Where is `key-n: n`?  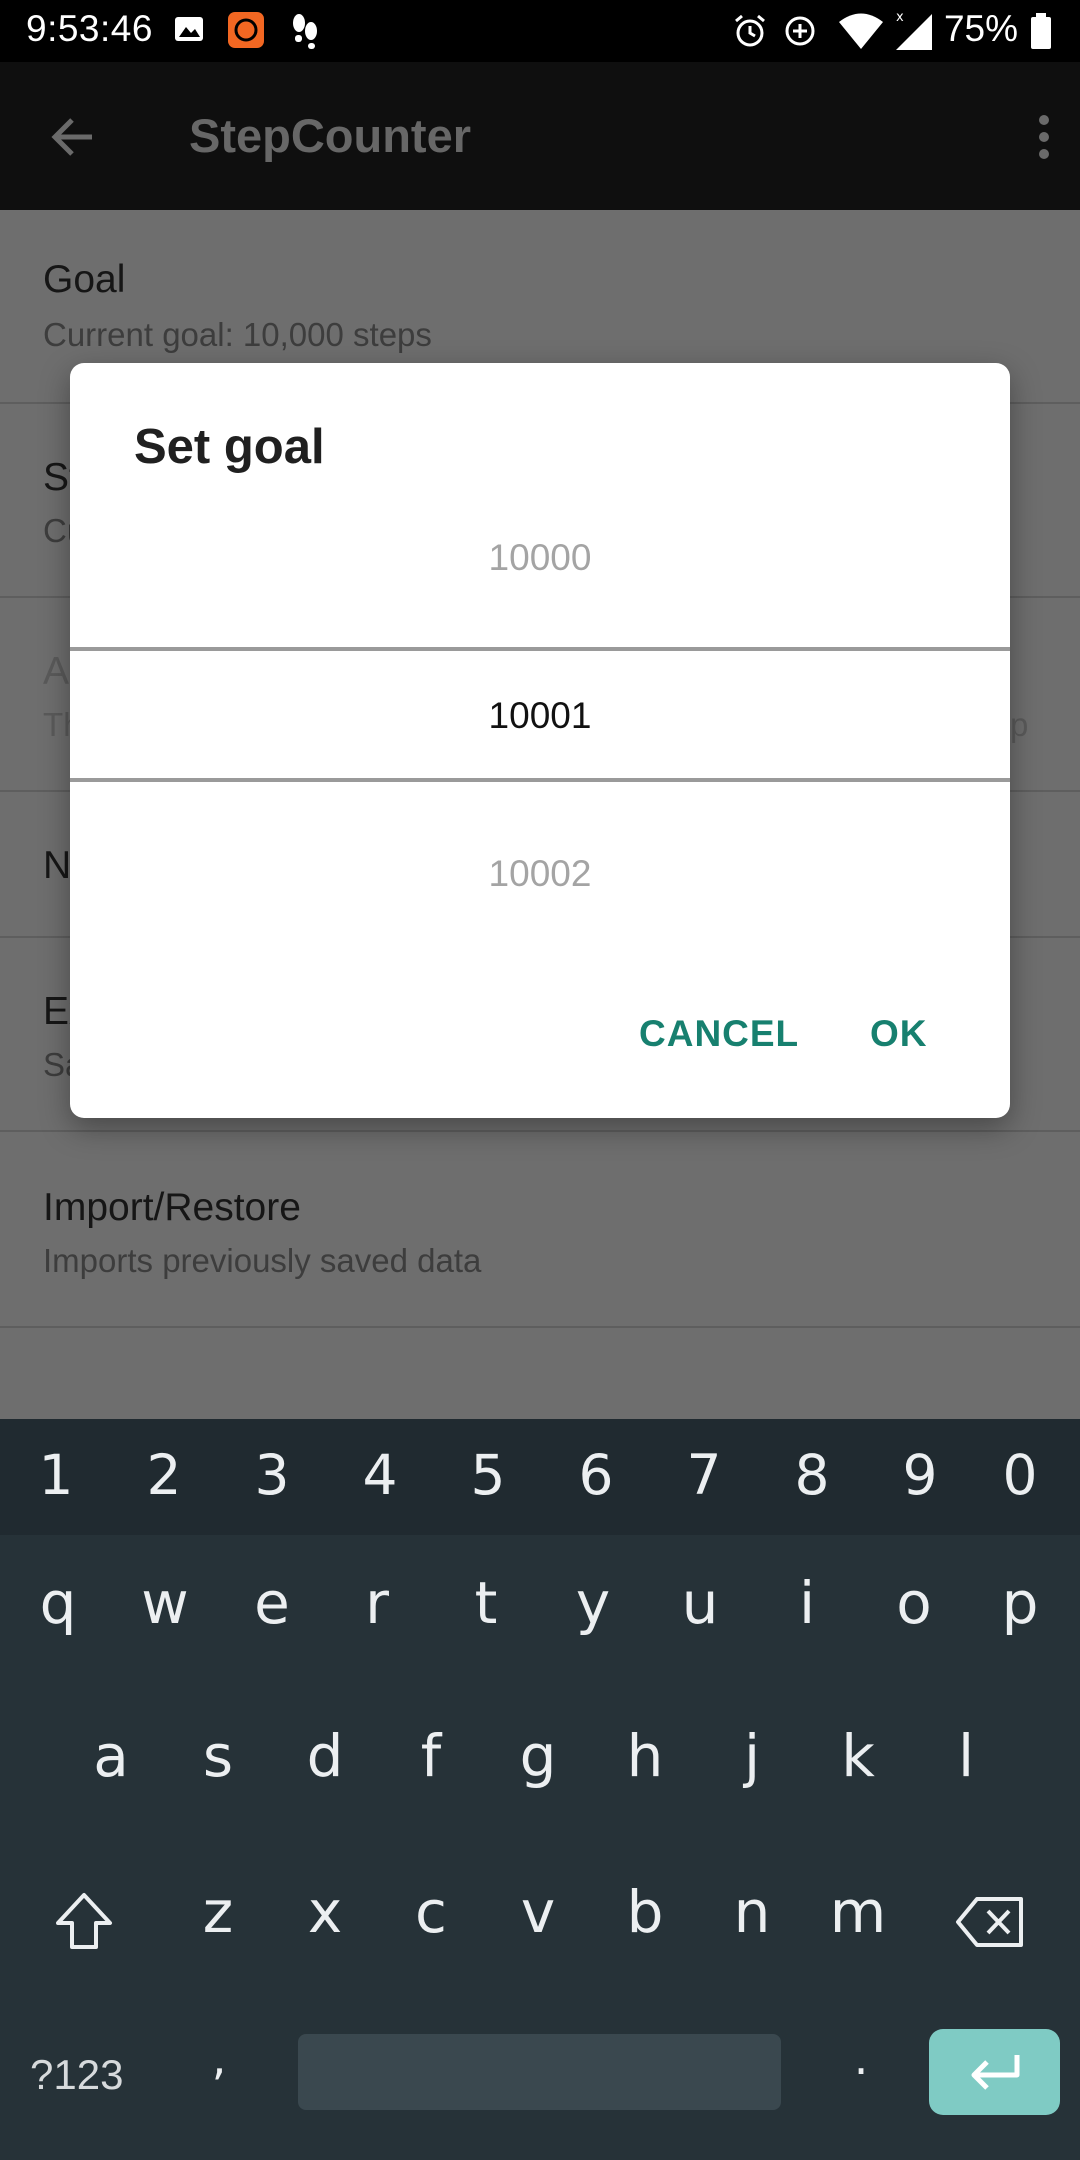
key-n: n is located at coordinates (752, 1912).